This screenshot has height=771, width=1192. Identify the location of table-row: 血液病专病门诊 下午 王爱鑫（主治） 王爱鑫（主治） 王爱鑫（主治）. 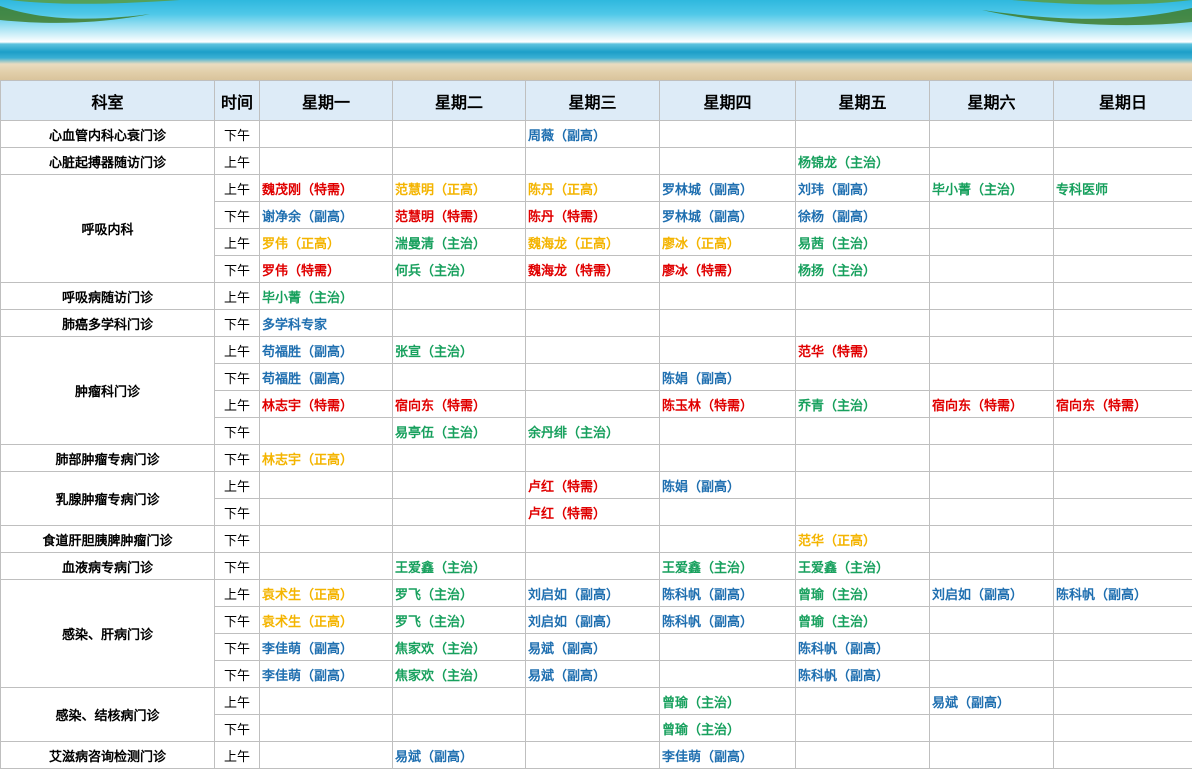
(596, 566).